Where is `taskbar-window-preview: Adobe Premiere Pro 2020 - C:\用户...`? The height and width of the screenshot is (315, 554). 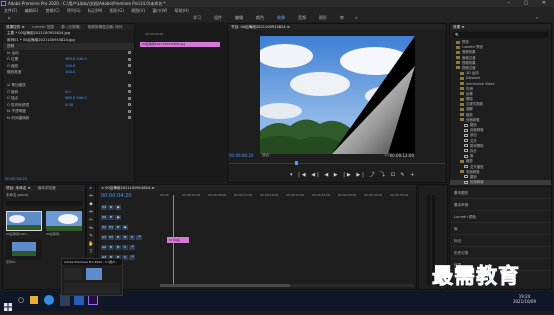
taskbar-window-preview: Adobe Premiere Pro 2020 - C:\用户... is located at coordinates (92, 277).